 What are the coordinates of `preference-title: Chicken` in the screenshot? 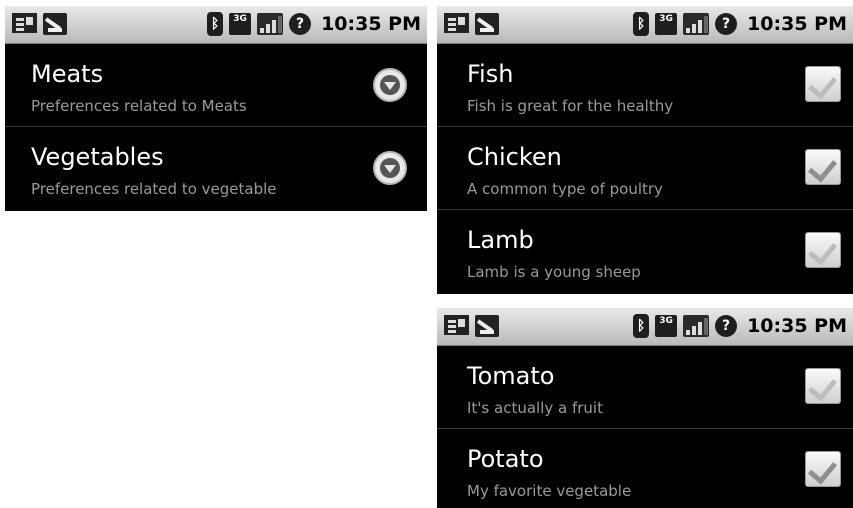 It's located at (514, 157).